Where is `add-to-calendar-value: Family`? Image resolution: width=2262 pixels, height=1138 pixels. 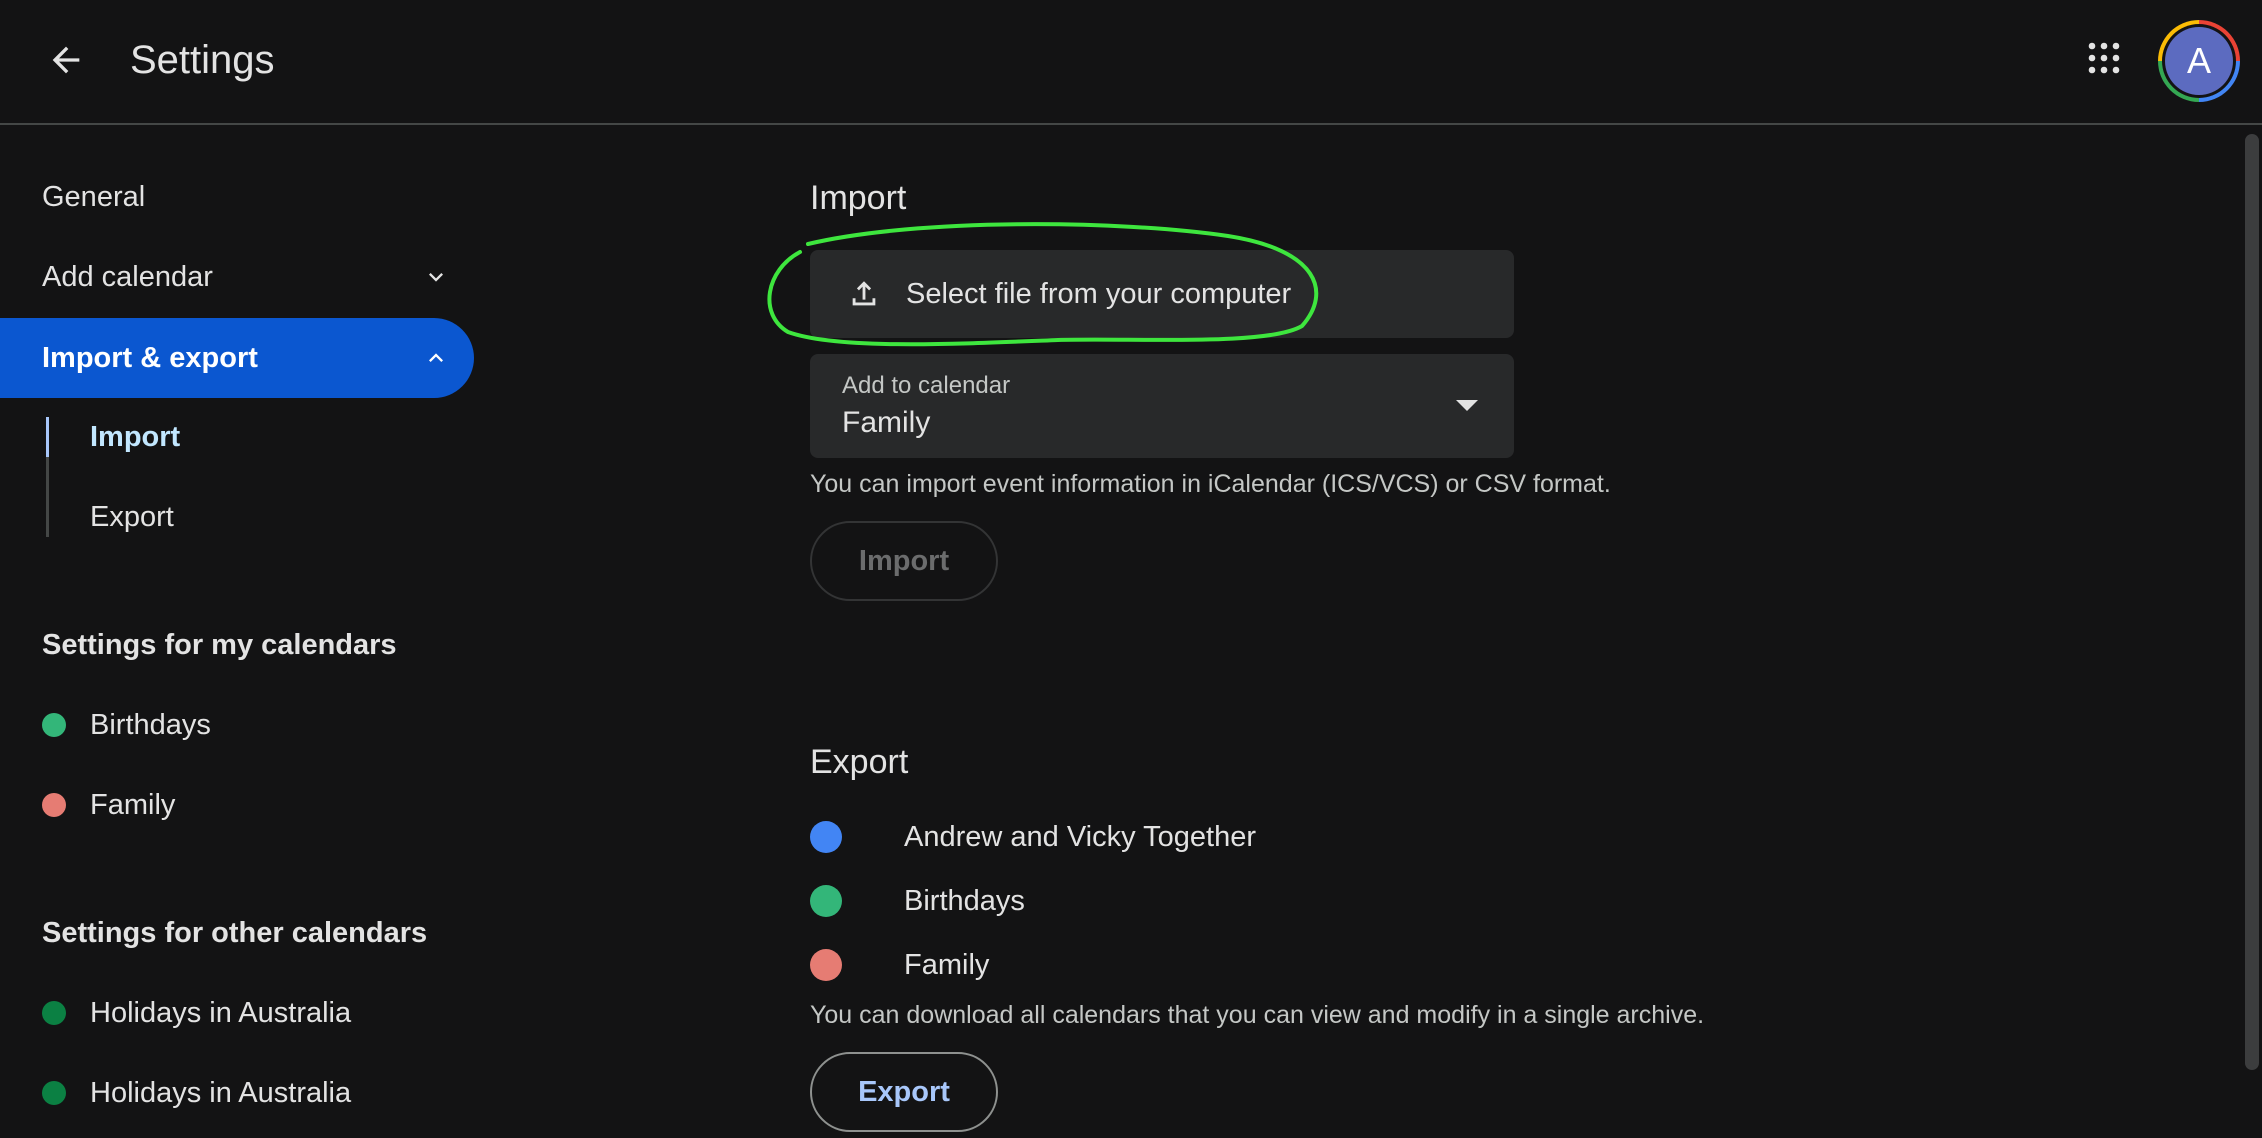
add-to-calendar-value: Family is located at coordinates (886, 422).